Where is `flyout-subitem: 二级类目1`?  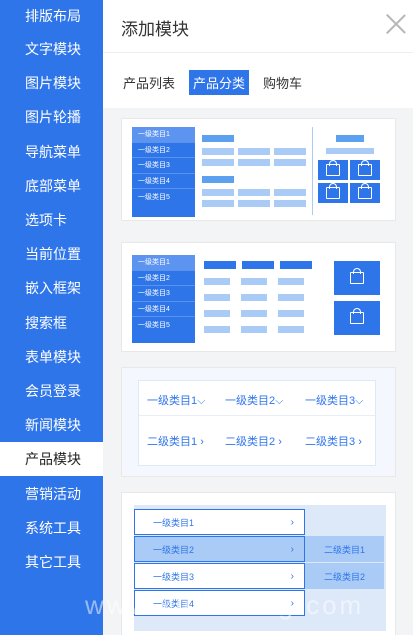
flyout-subitem: 二级类目1 is located at coordinates (344, 549).